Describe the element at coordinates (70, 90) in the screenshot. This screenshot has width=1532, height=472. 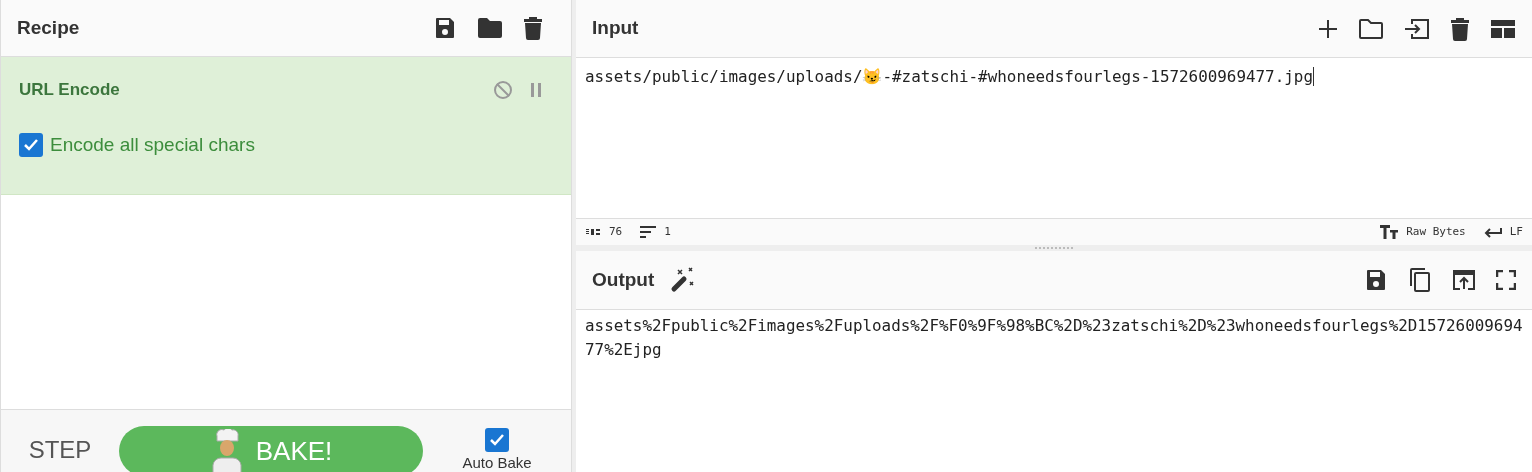
I see `operation-title: URL Encode` at that location.